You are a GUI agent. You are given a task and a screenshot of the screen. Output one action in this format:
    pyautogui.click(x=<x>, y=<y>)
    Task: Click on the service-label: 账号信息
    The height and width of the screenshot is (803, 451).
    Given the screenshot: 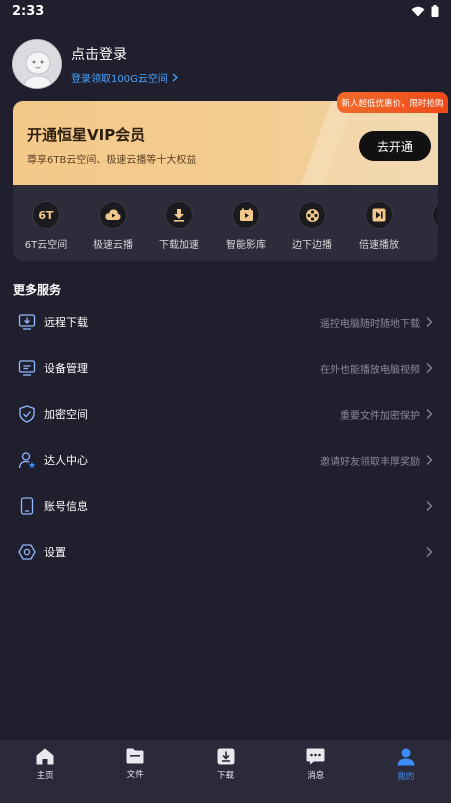 What is the action you would take?
    pyautogui.click(x=66, y=506)
    